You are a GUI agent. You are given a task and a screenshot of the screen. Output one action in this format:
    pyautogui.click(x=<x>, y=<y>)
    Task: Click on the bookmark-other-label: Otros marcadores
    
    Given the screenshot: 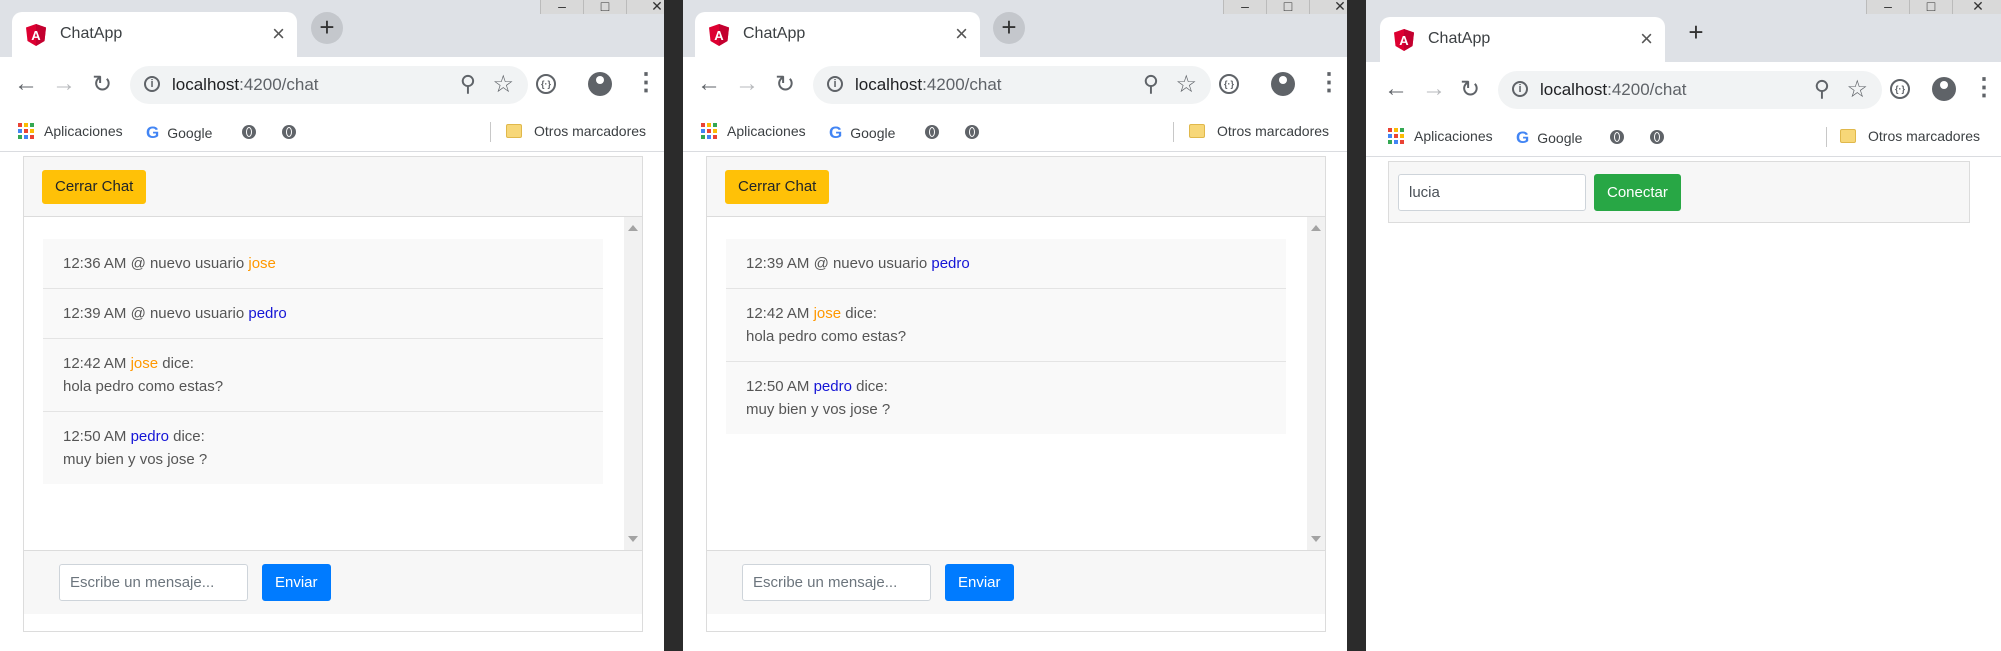 What is the action you would take?
    pyautogui.click(x=1924, y=136)
    